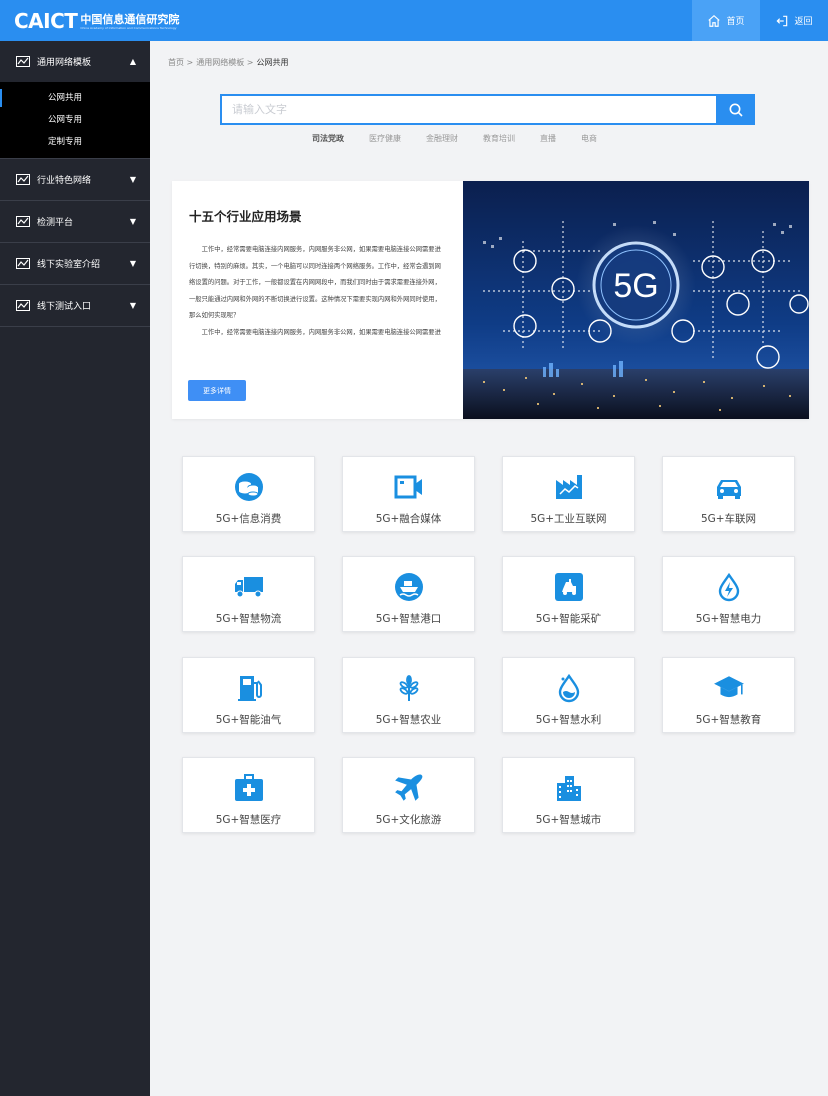 The height and width of the screenshot is (1096, 828). Describe the element at coordinates (224, 62) in the screenshot. I see `breadcrumb-parent: 通用网络模板 >` at that location.